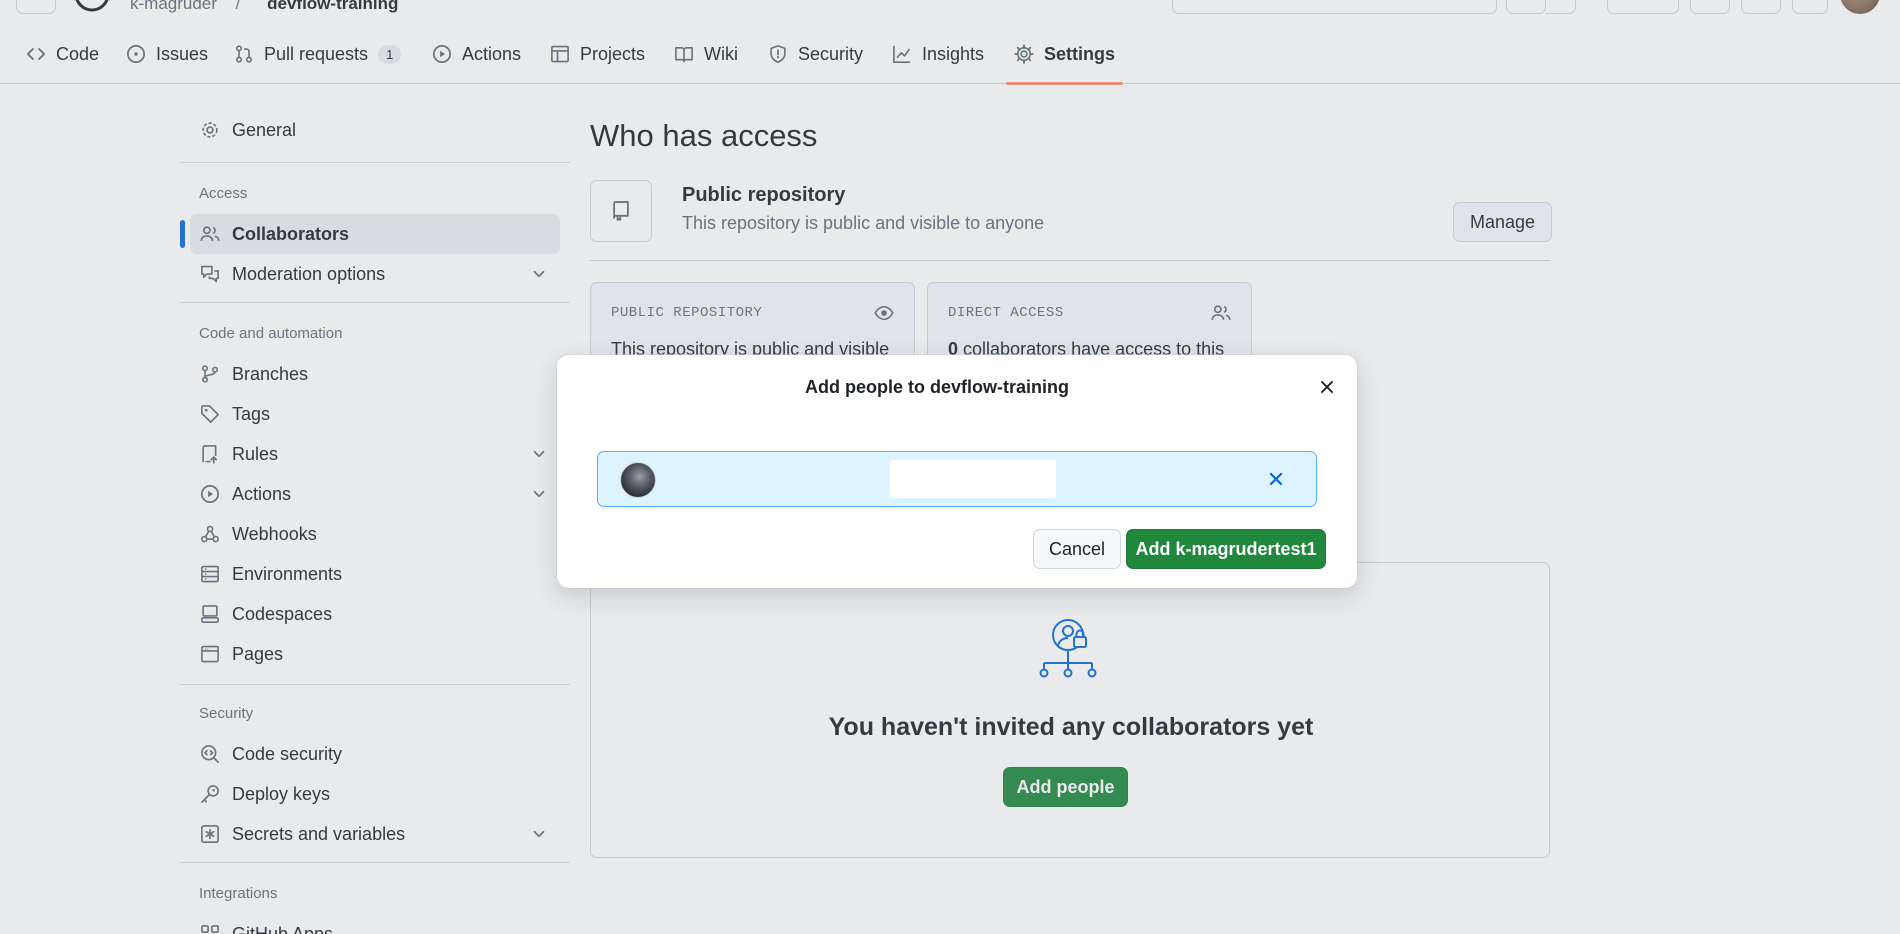 Image resolution: width=1900 pixels, height=934 pixels. What do you see at coordinates (638, 480) in the screenshot?
I see `selected-user-avatar` at bounding box center [638, 480].